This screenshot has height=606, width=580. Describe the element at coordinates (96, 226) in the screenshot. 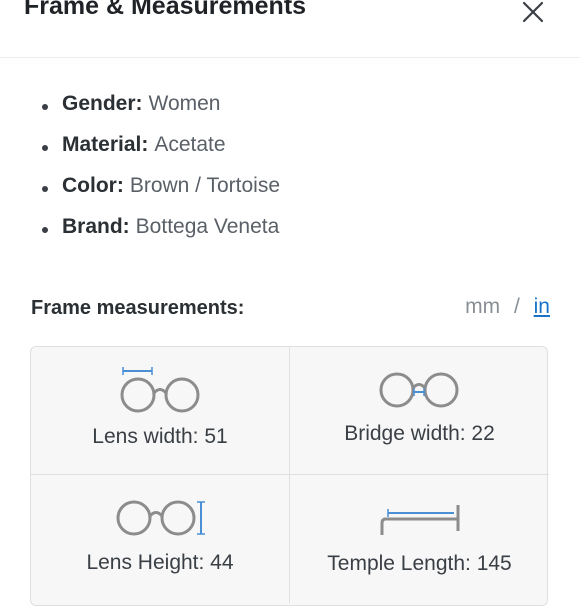

I see `spec-label: Brand:` at that location.